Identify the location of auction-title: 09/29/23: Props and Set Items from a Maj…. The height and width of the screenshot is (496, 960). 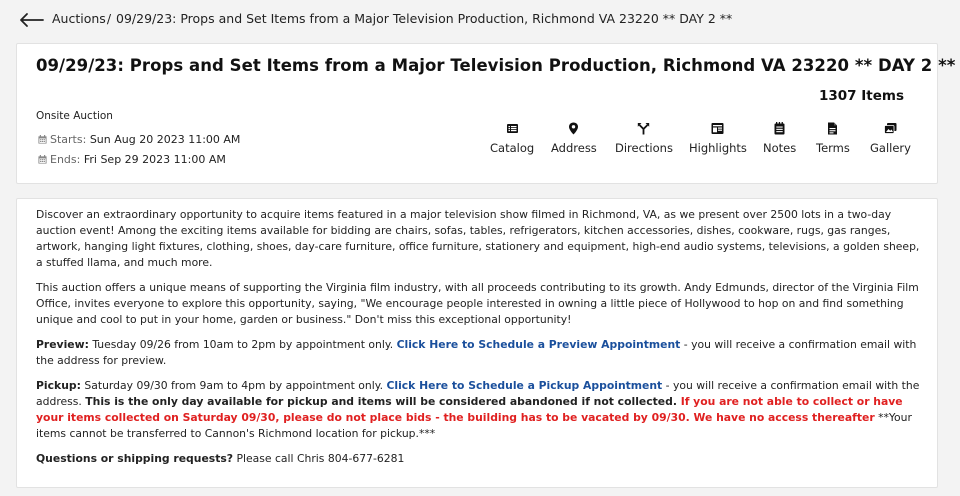
(496, 65).